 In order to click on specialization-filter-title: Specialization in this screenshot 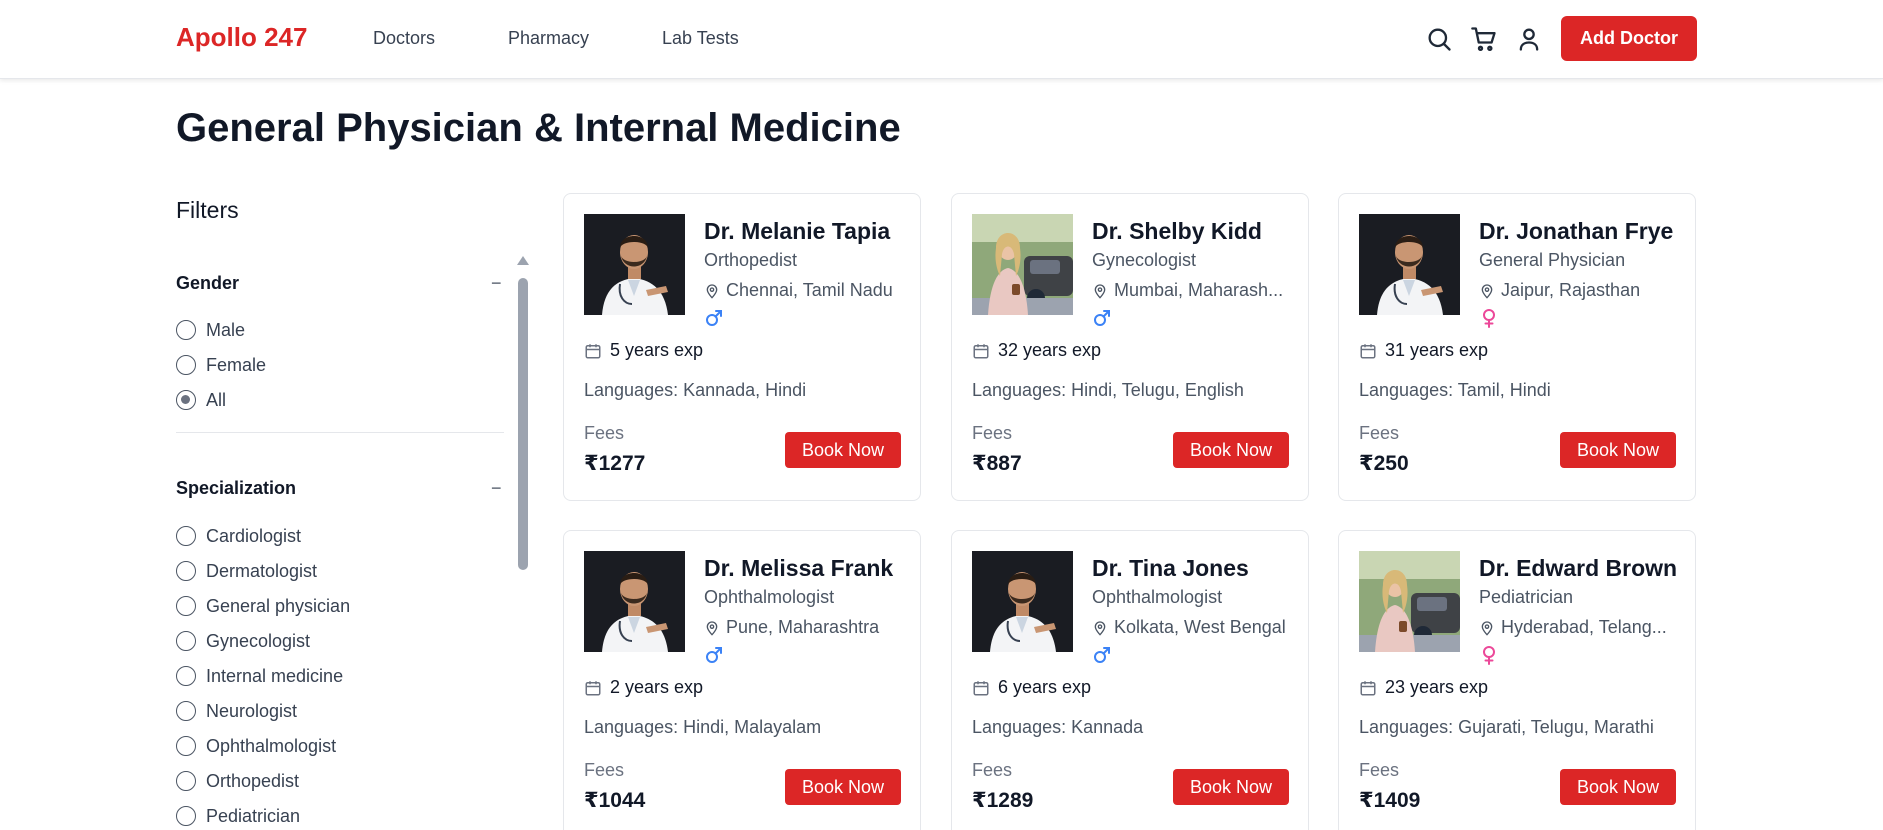, I will do `click(236, 488)`.